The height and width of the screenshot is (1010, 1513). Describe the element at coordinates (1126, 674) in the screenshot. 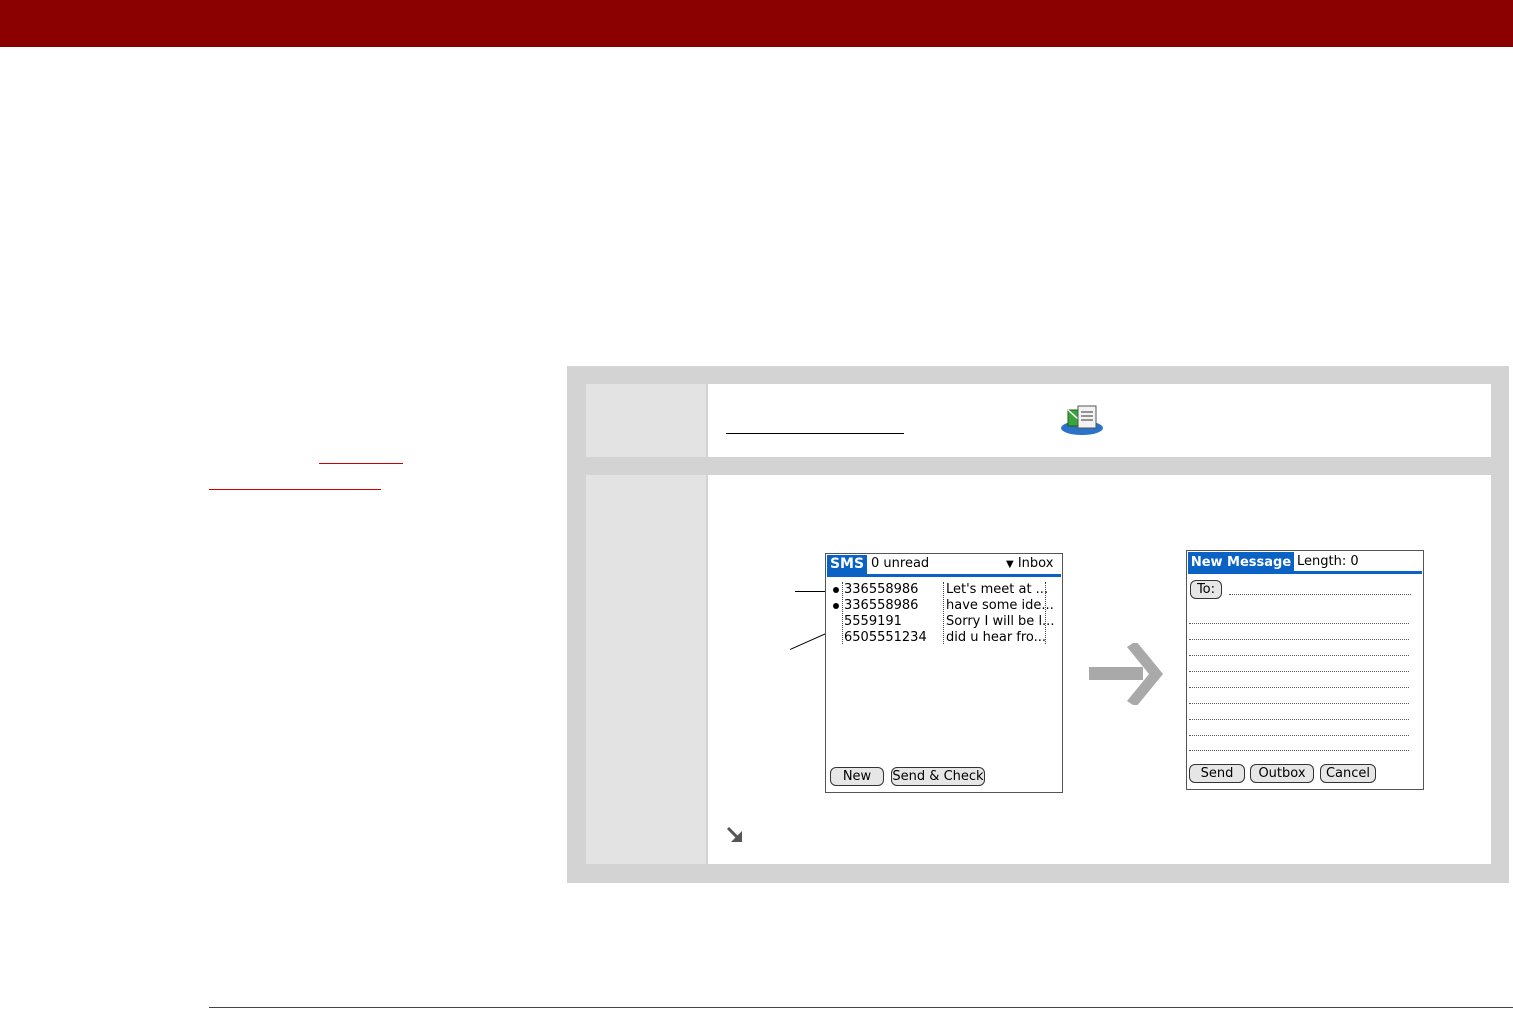

I see `right-arrow-icon` at that location.